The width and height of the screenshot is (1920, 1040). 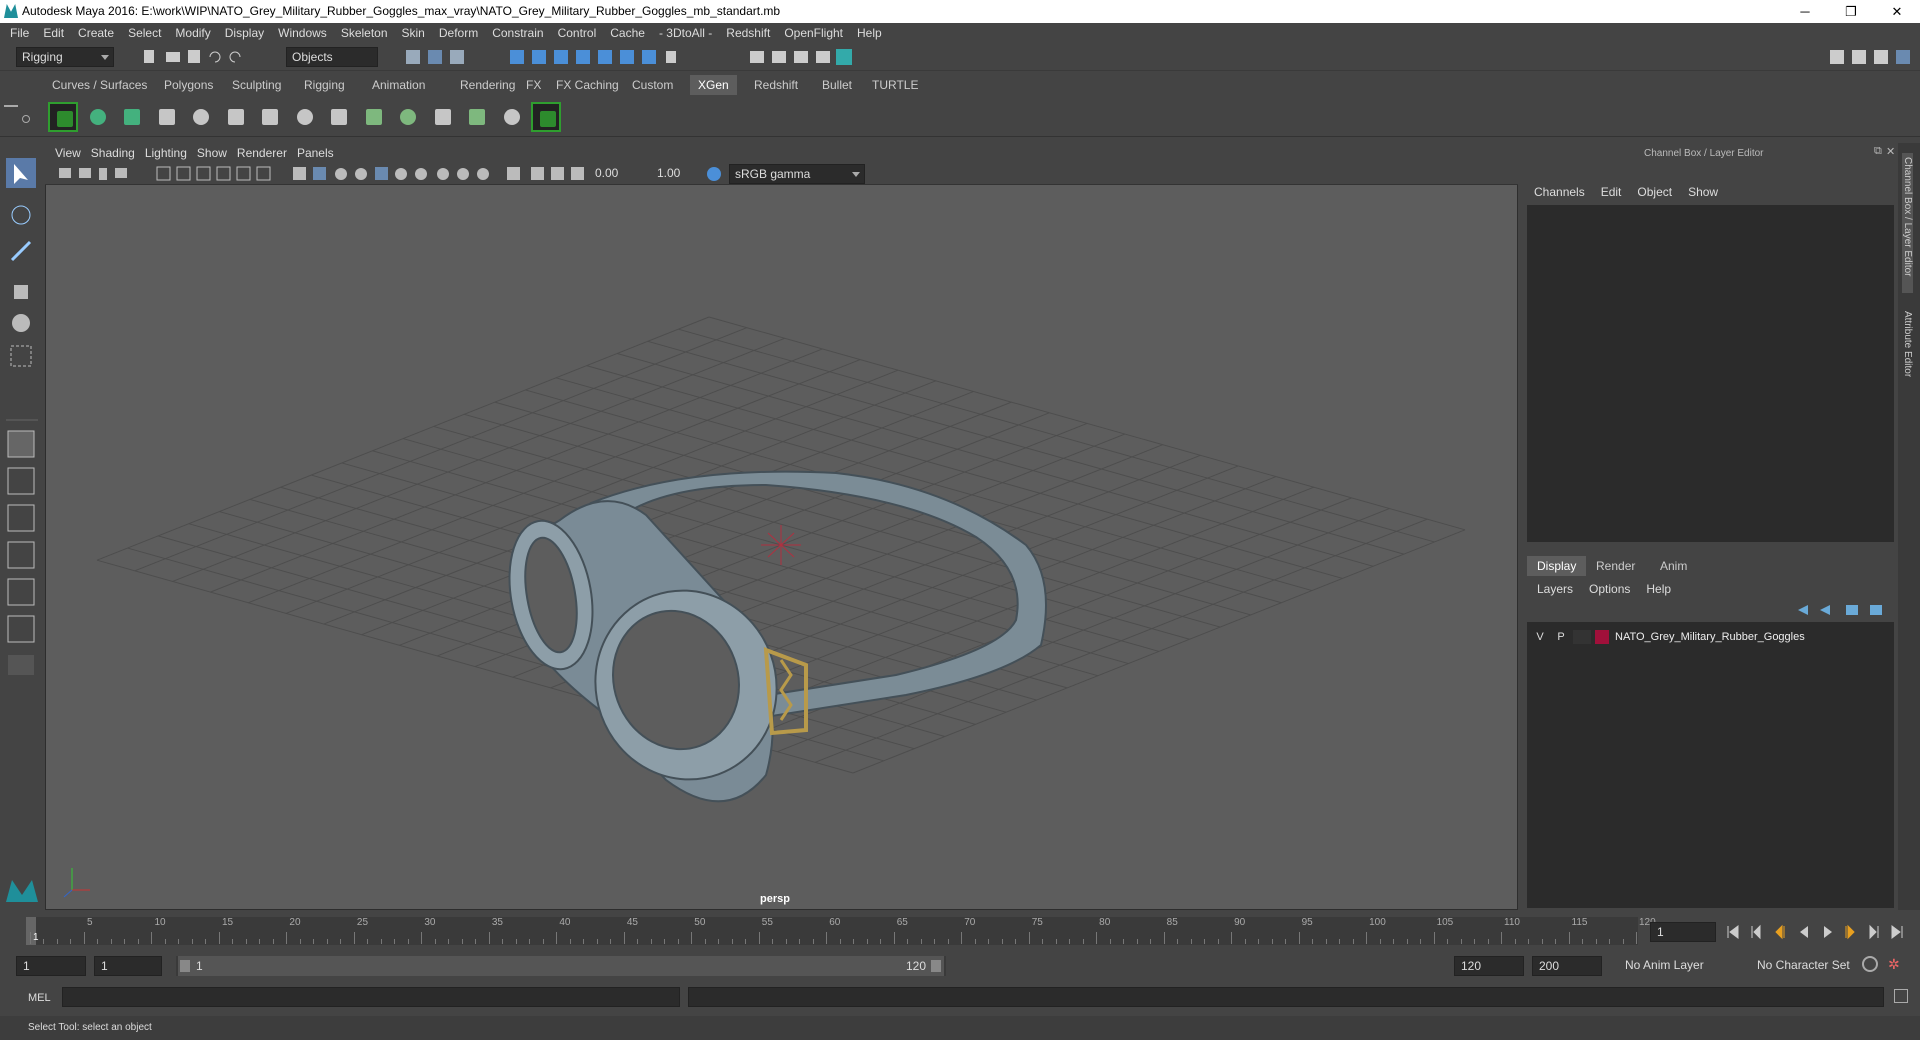 I want to click on colorspace-dropdown: sRGB gamma, so click(x=797, y=174).